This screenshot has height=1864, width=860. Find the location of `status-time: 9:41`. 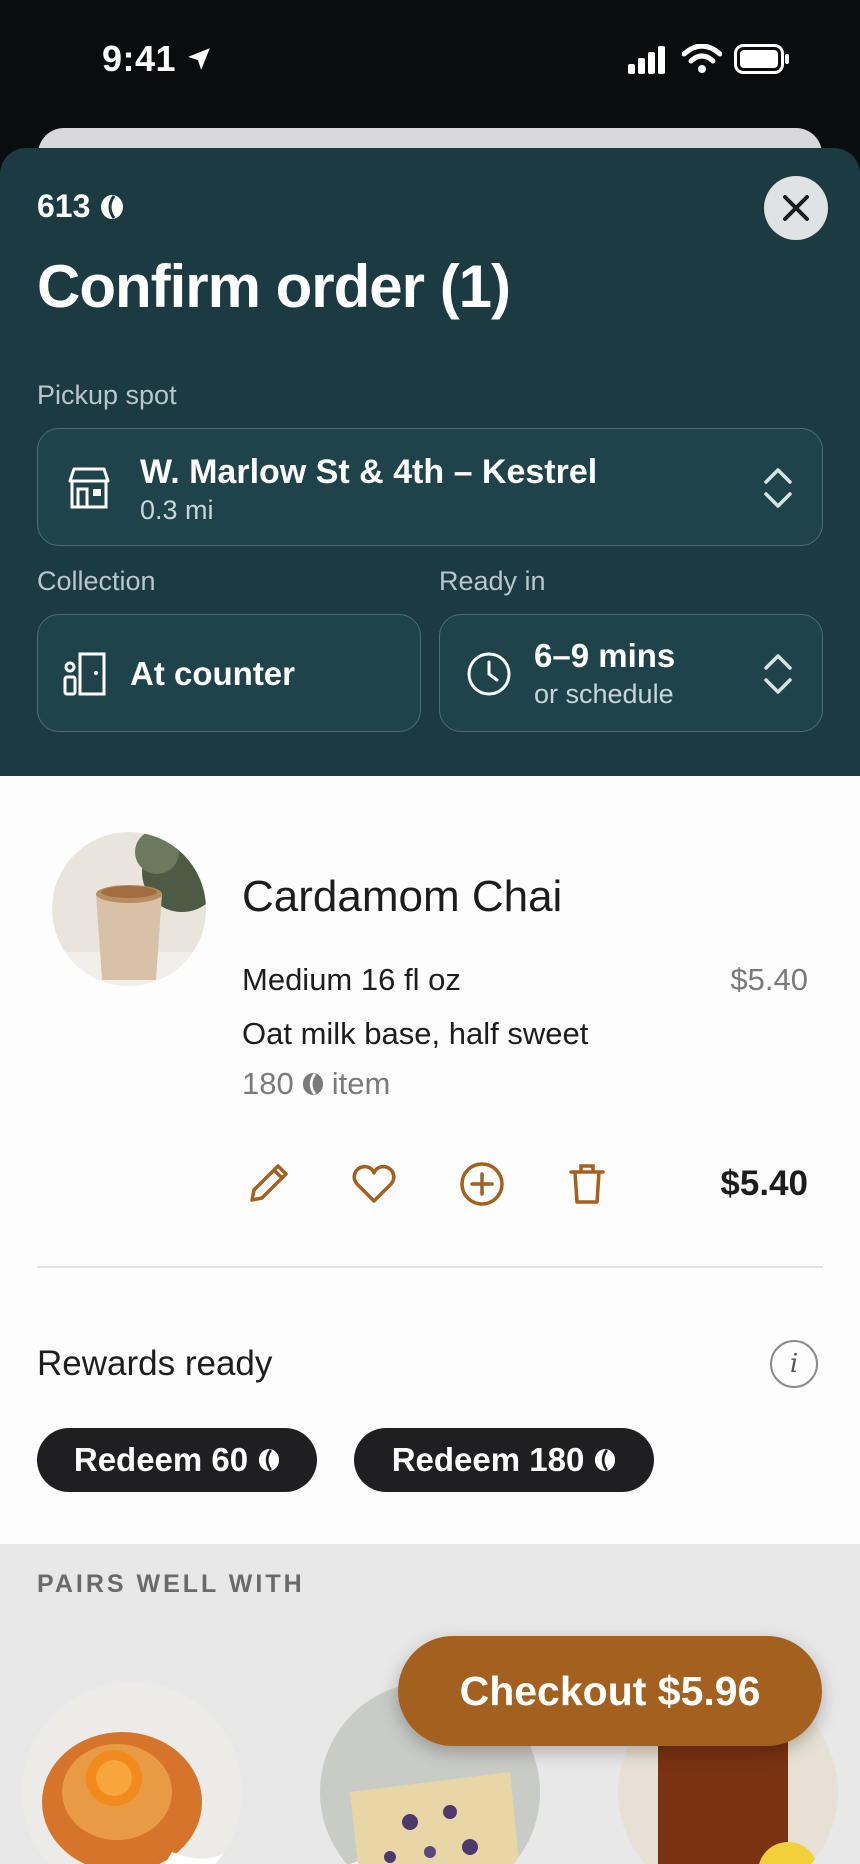

status-time: 9:41 is located at coordinates (139, 58).